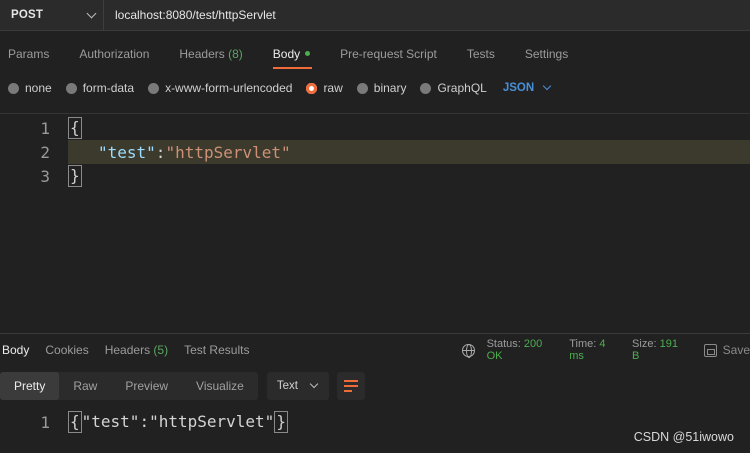 The height and width of the screenshot is (453, 750). I want to click on tab-settings: Settings, so click(546, 54).